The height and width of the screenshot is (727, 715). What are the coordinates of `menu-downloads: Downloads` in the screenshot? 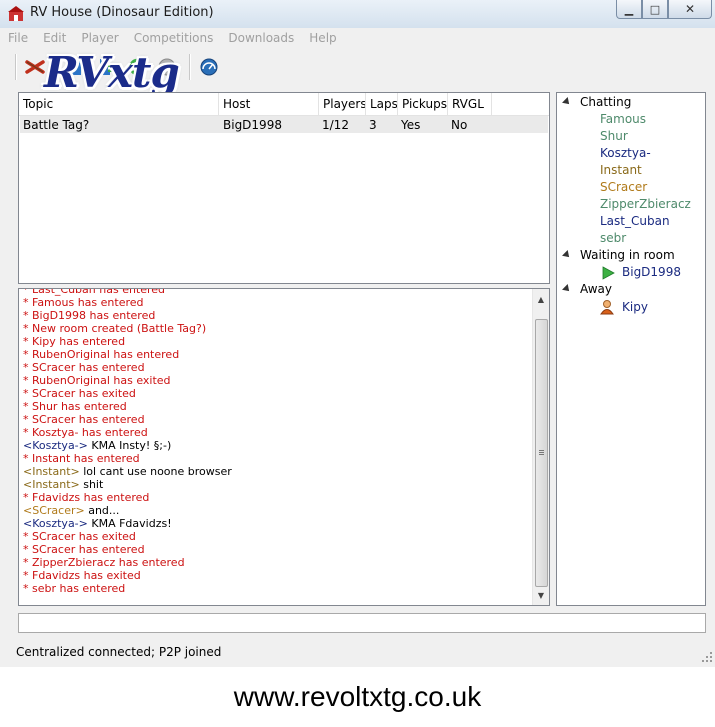 It's located at (261, 38).